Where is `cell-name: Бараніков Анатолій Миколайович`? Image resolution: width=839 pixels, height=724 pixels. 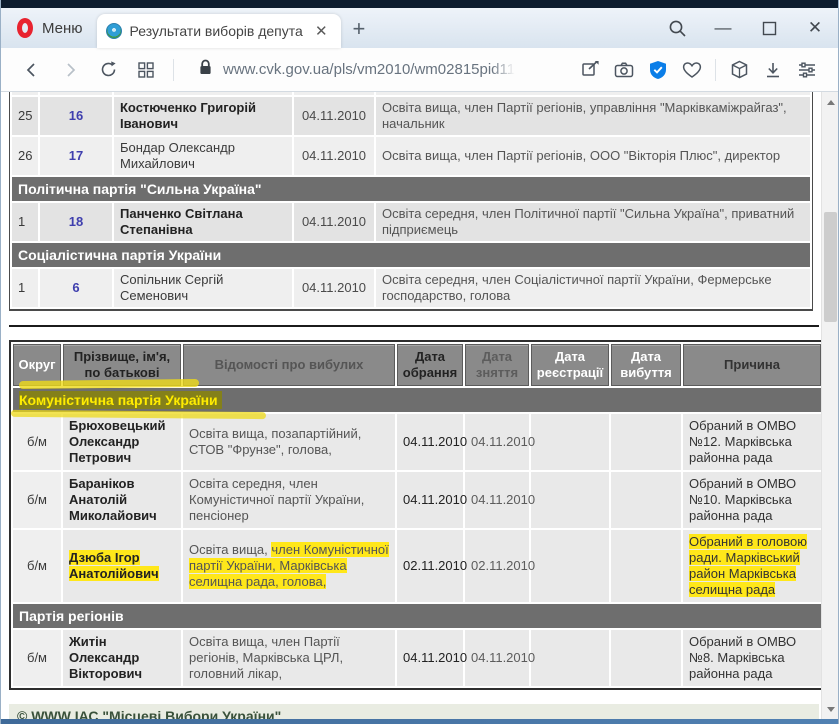 cell-name: Бараніков Анатолій Миколайович is located at coordinates (122, 500).